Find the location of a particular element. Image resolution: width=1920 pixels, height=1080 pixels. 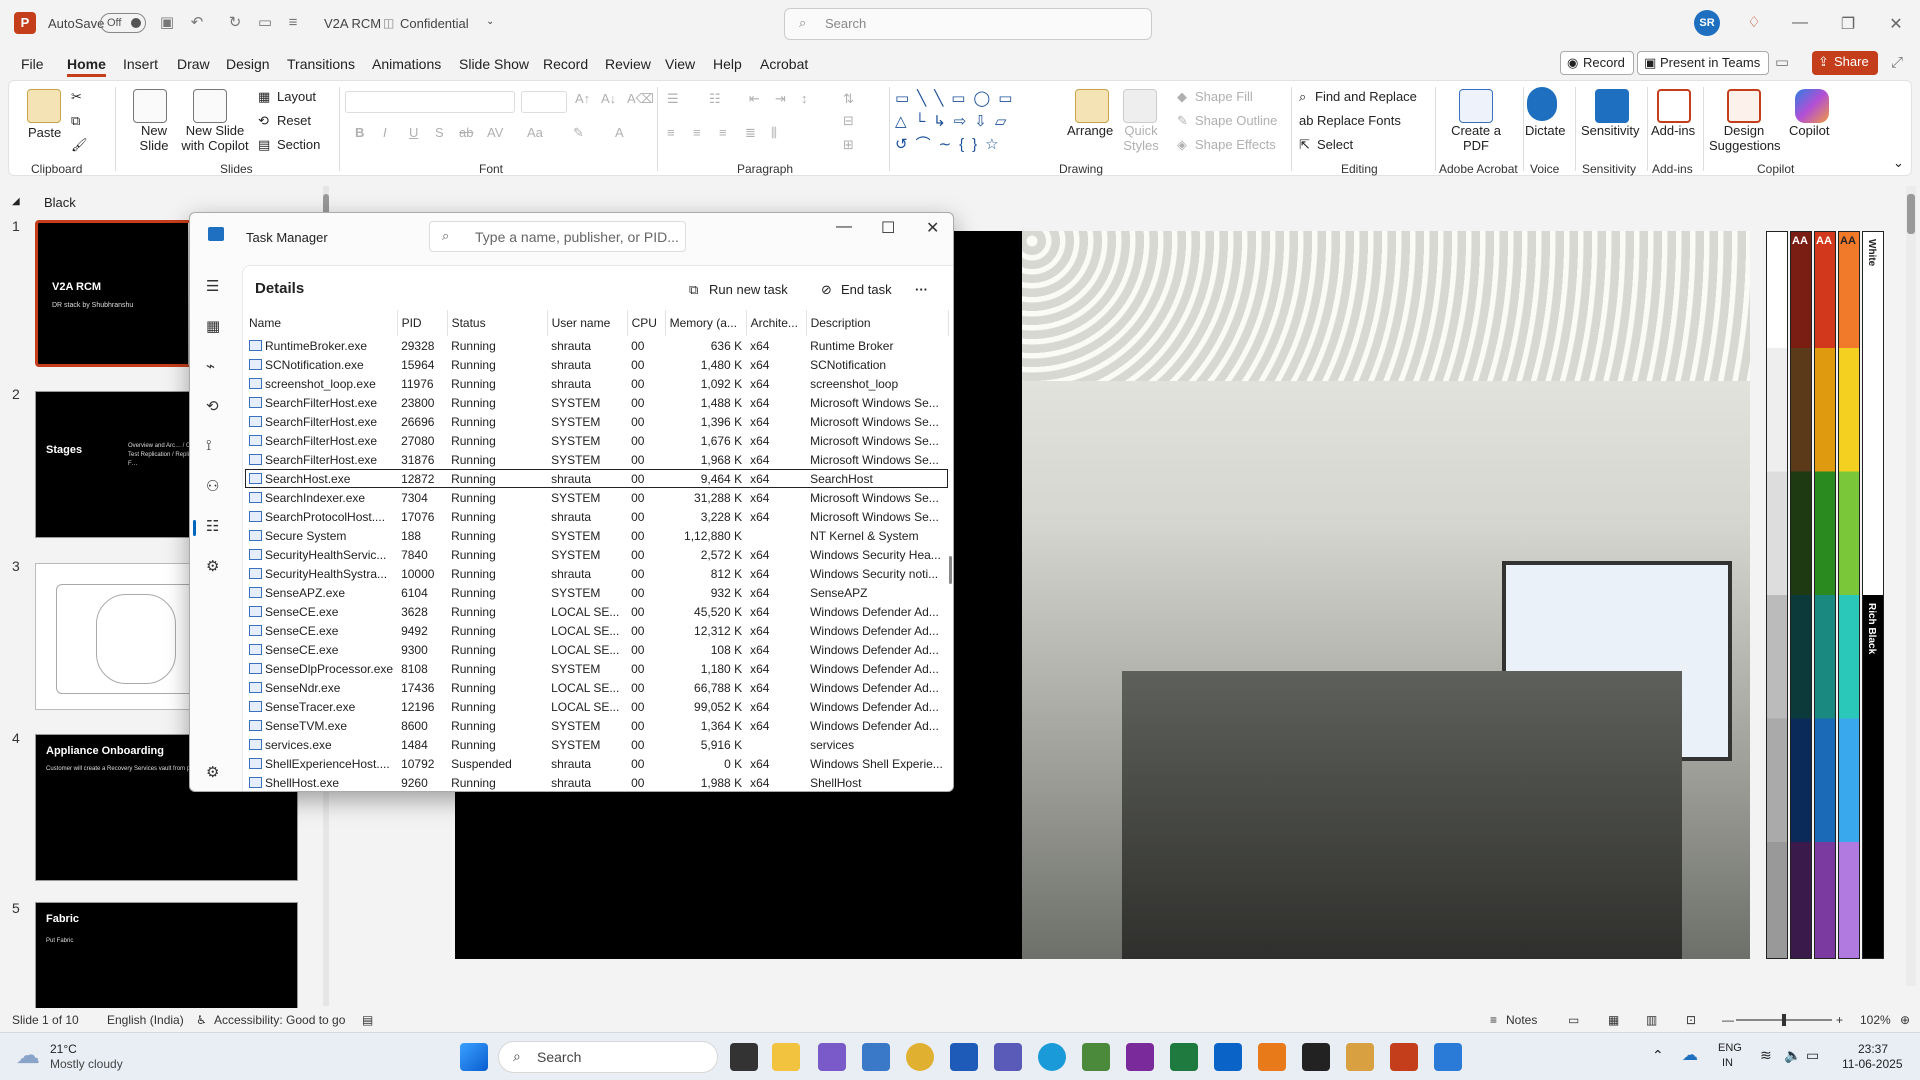

arrange-icon is located at coordinates (1092, 106).